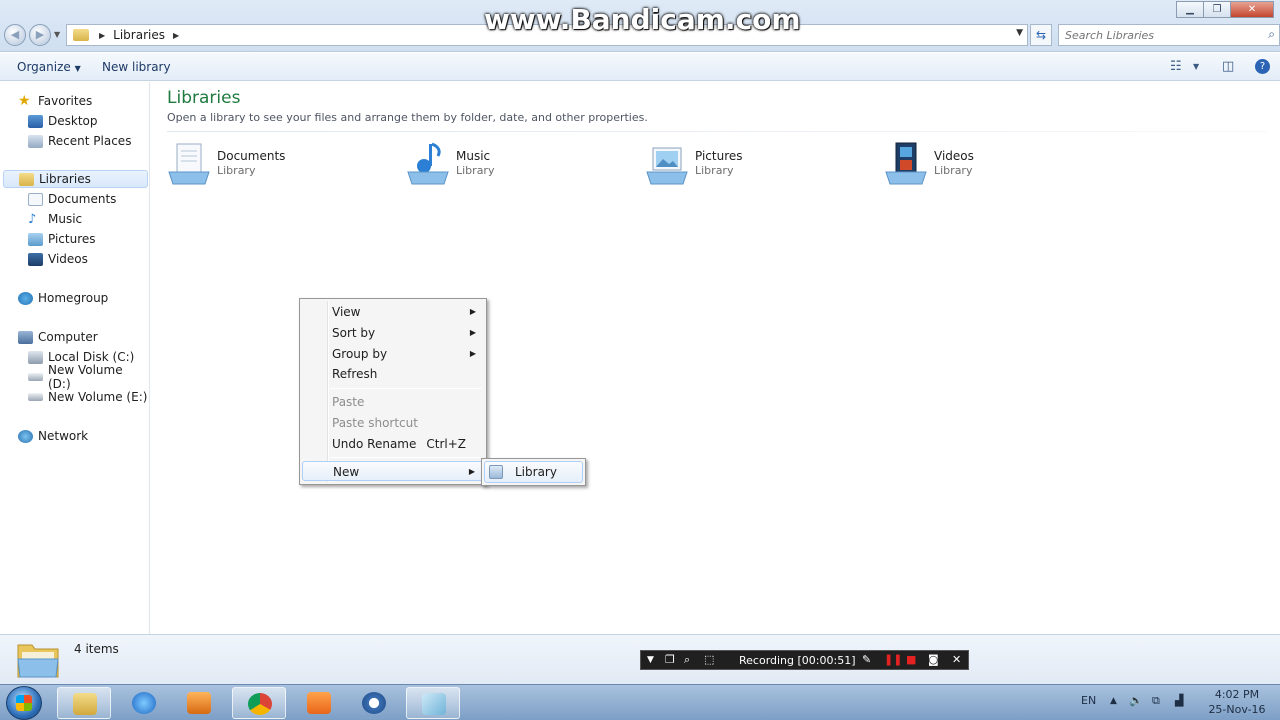 The image size is (1280, 720). I want to click on forward-arrow-icon: ▶, so click(40, 34).